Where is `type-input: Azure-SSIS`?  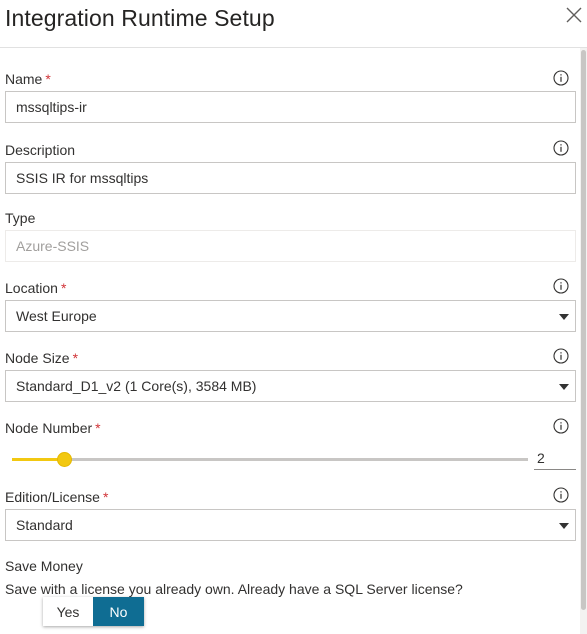 type-input: Azure-SSIS is located at coordinates (290, 246).